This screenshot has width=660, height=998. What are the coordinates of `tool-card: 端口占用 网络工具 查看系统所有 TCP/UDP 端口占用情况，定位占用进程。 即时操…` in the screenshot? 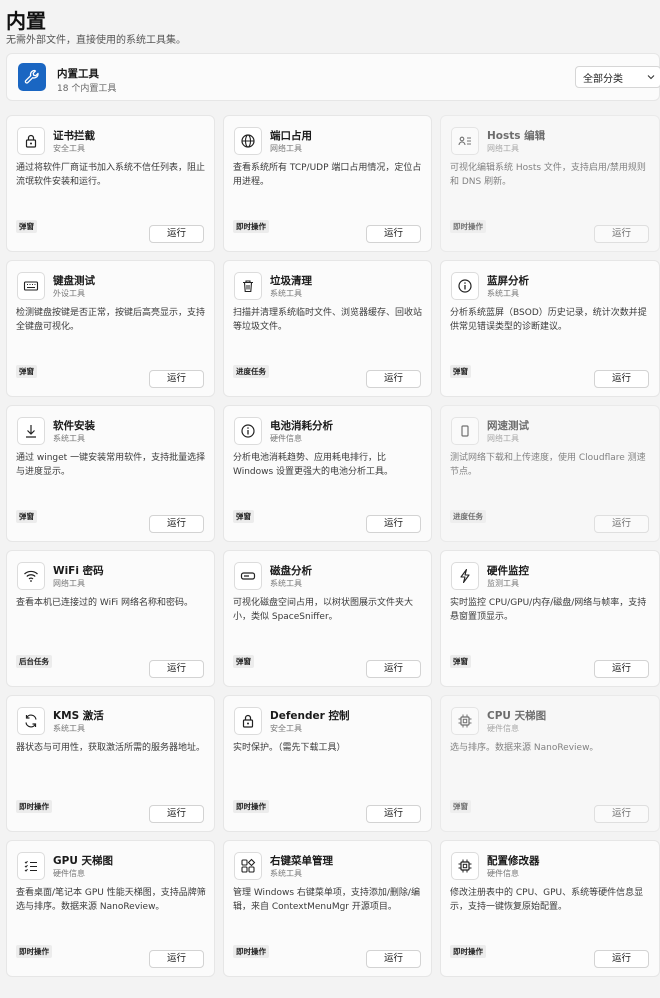 It's located at (327, 183).